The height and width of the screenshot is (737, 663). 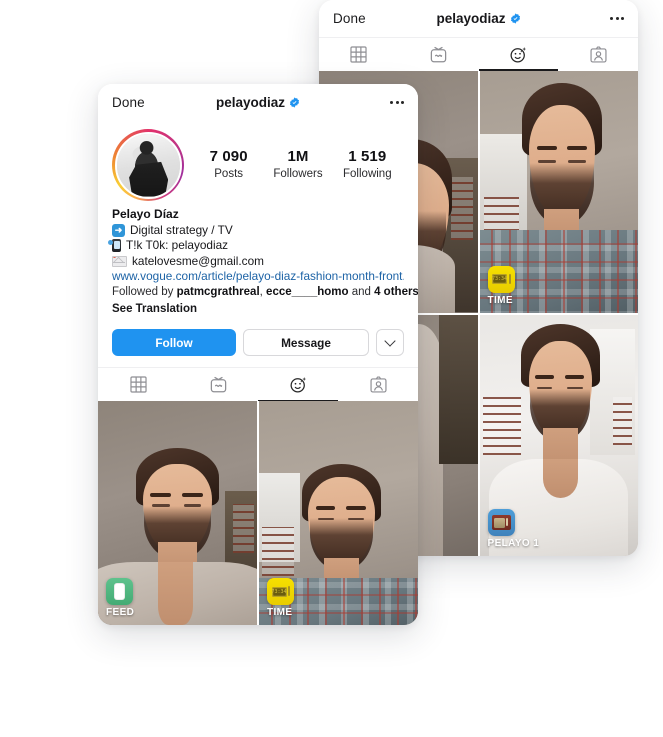 I want to click on front-profile-tabs, so click(x=258, y=384).